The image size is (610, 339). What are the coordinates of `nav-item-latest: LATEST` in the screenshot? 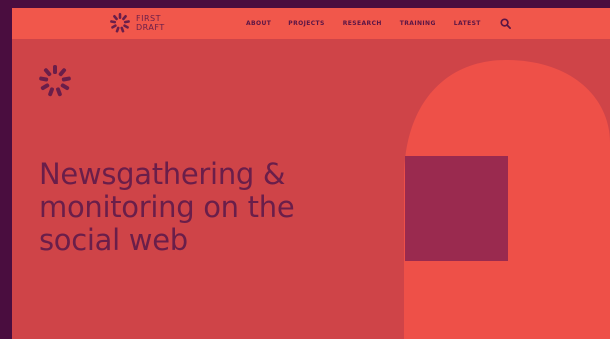 It's located at (467, 23).